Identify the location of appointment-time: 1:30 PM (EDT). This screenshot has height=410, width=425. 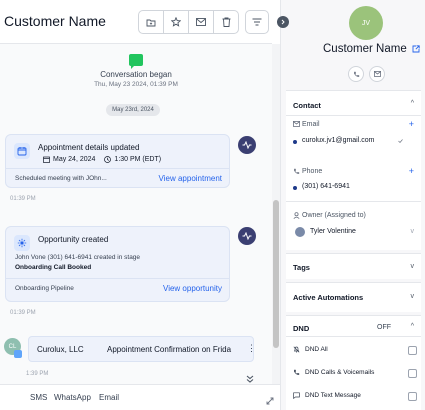
(138, 159).